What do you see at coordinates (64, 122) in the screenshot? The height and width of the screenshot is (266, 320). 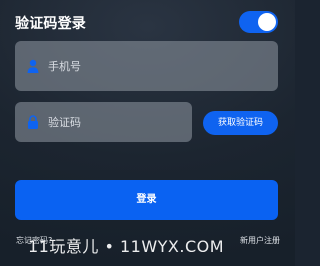 I see `code-placeholder: 验证码` at bounding box center [64, 122].